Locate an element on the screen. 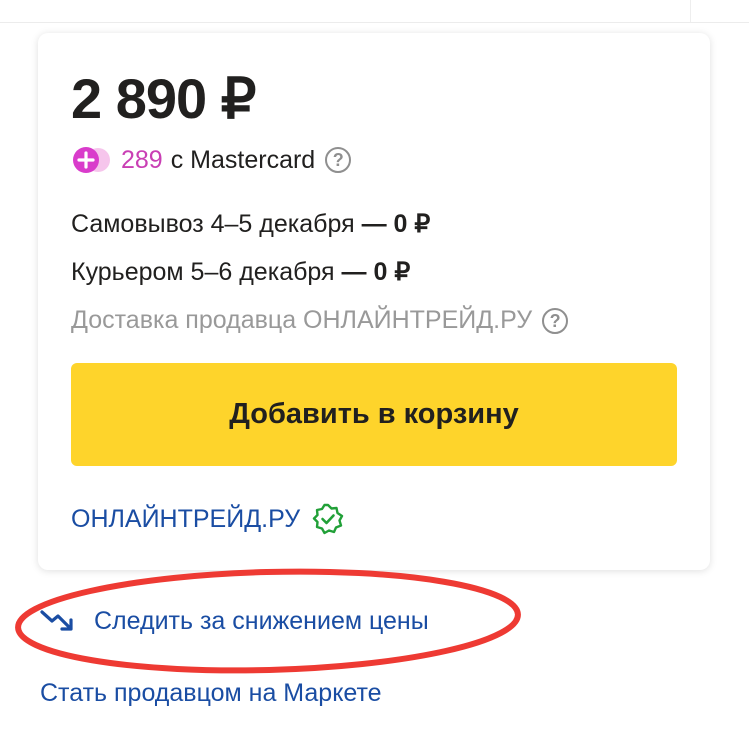 The height and width of the screenshot is (749, 749). follow-price-drop-link: Следить за снижением цены is located at coordinates (234, 621).